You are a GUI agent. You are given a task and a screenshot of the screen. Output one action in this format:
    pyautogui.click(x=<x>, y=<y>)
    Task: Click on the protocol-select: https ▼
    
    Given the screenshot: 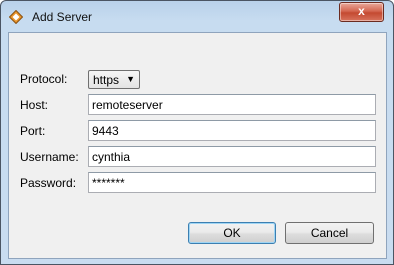 What is the action you would take?
    pyautogui.click(x=114, y=79)
    